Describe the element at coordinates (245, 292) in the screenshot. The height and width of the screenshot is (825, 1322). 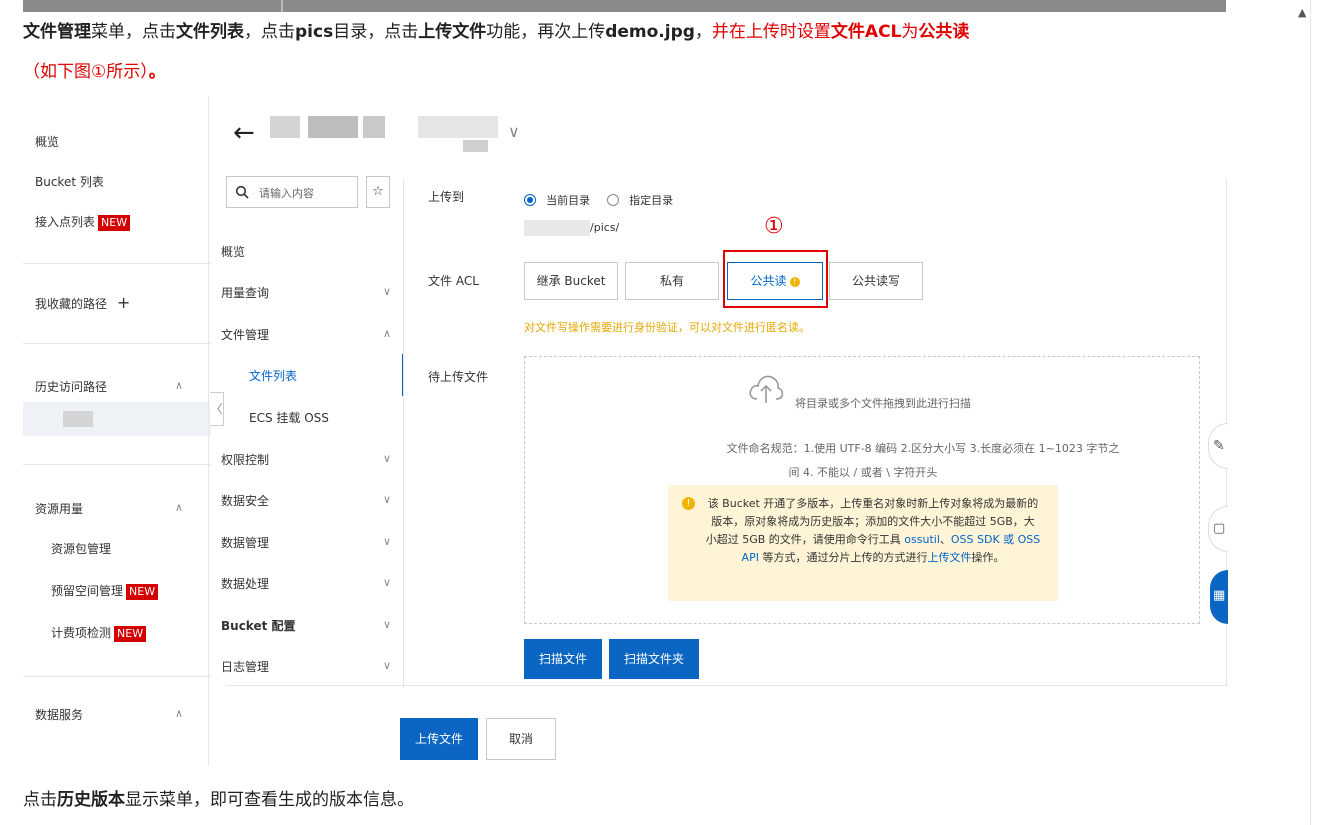
I see `bucket-nav-usage: 用量查询` at that location.